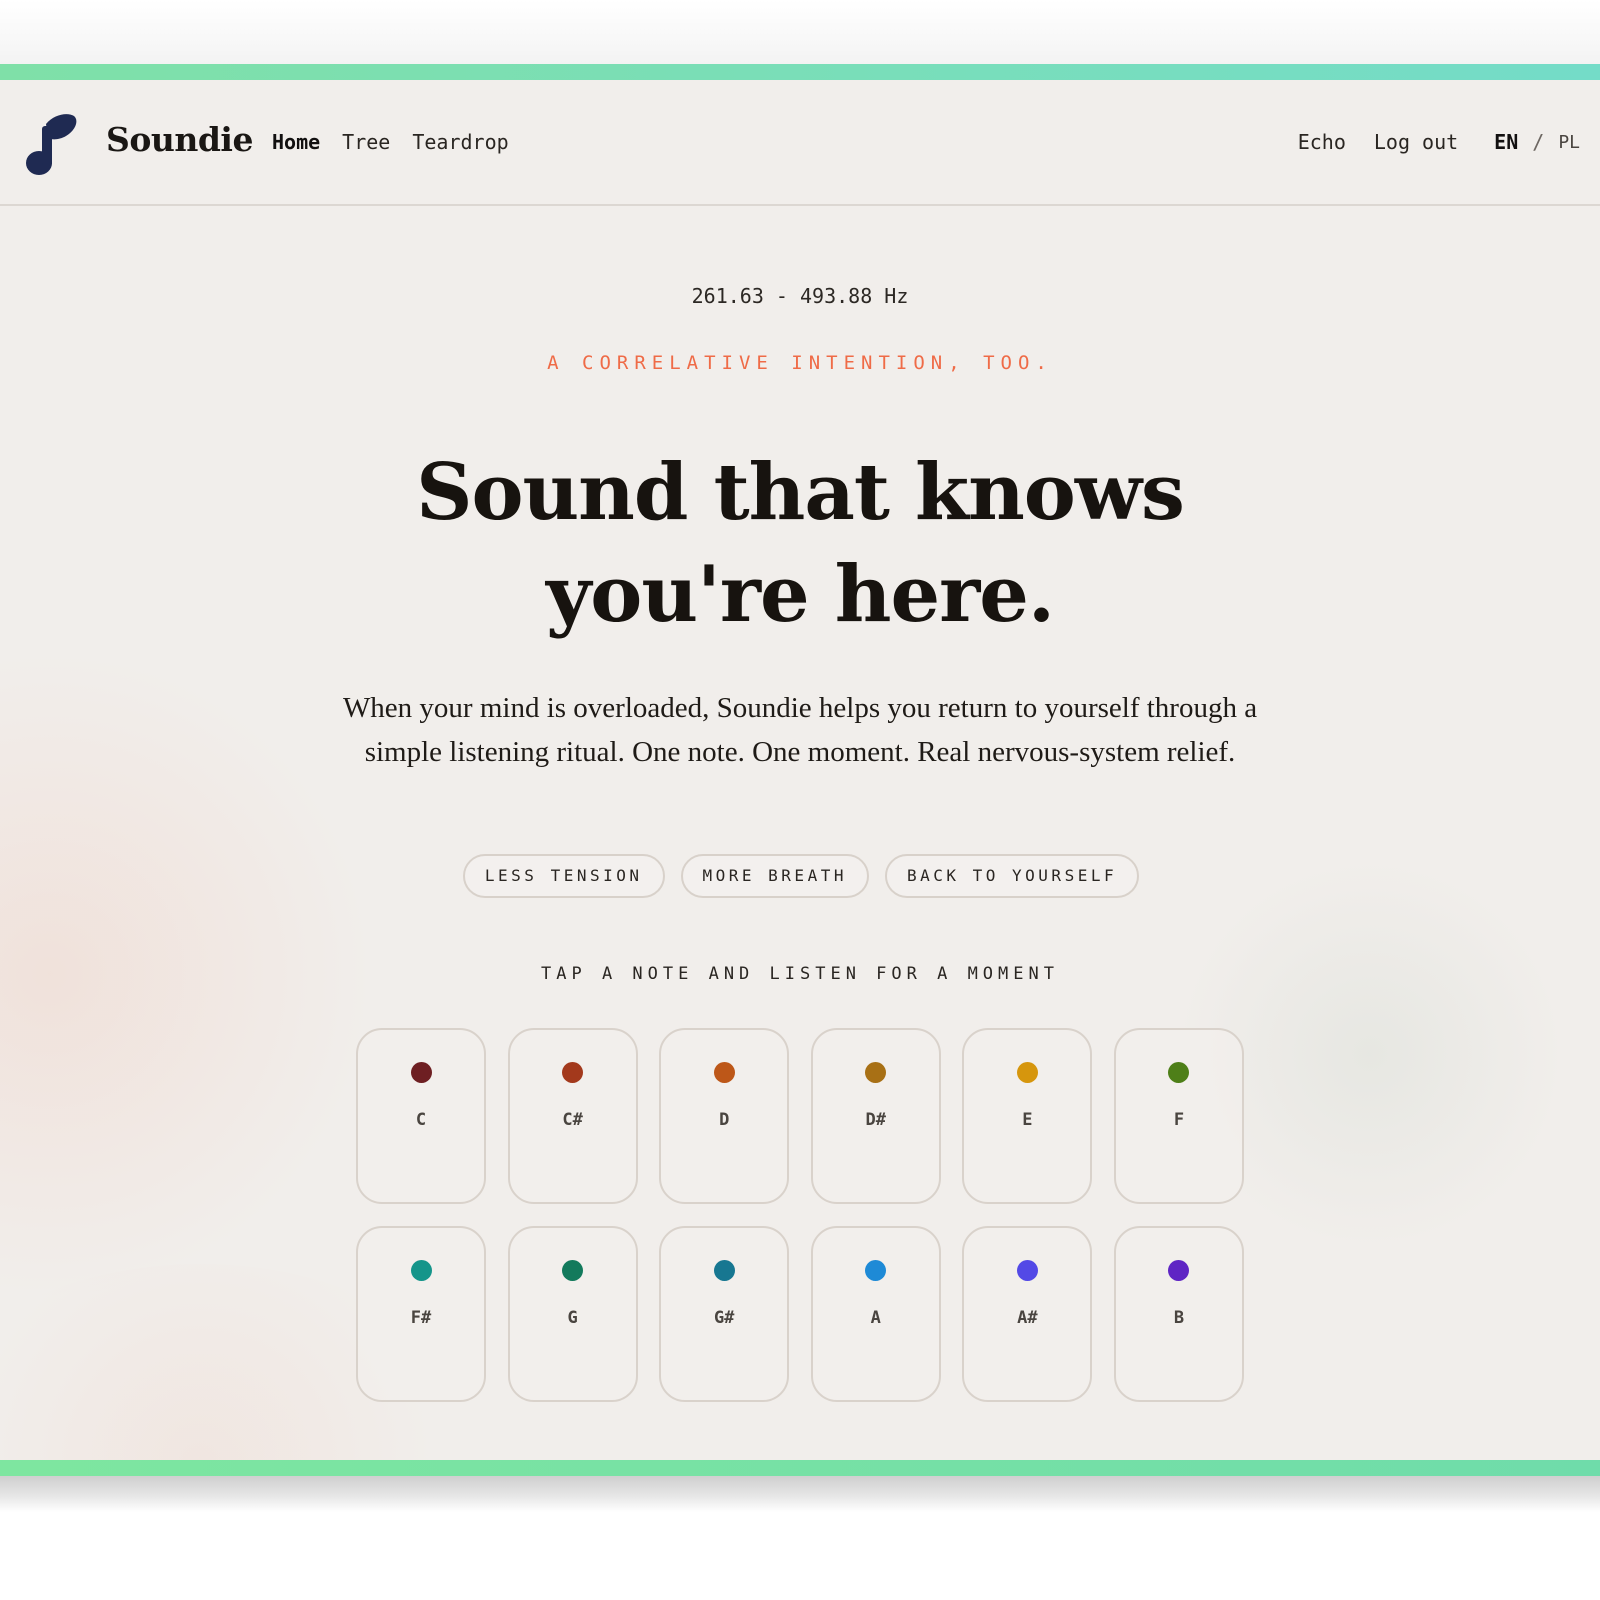 This screenshot has width=1600, height=1600. I want to click on note-card: D#, so click(875, 1116).